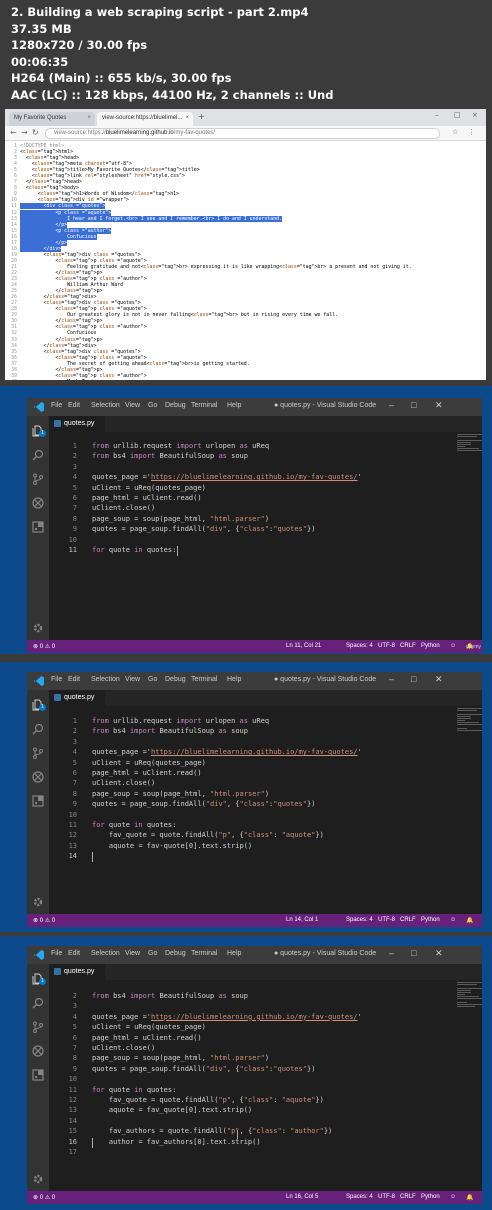 Image resolution: width=492 pixels, height=1210 pixels. Describe the element at coordinates (124, 1048) in the screenshot. I see `line-code: uClient.close()` at that location.